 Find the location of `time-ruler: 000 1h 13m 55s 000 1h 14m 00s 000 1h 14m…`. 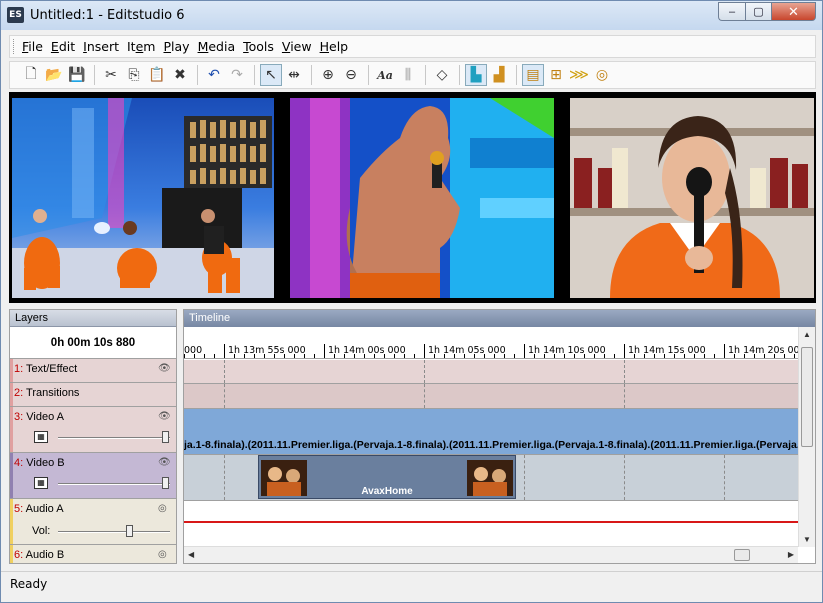

time-ruler: 000 1h 13m 55s 000 1h 14m 00s 000 1h 14m… is located at coordinates (495, 343).